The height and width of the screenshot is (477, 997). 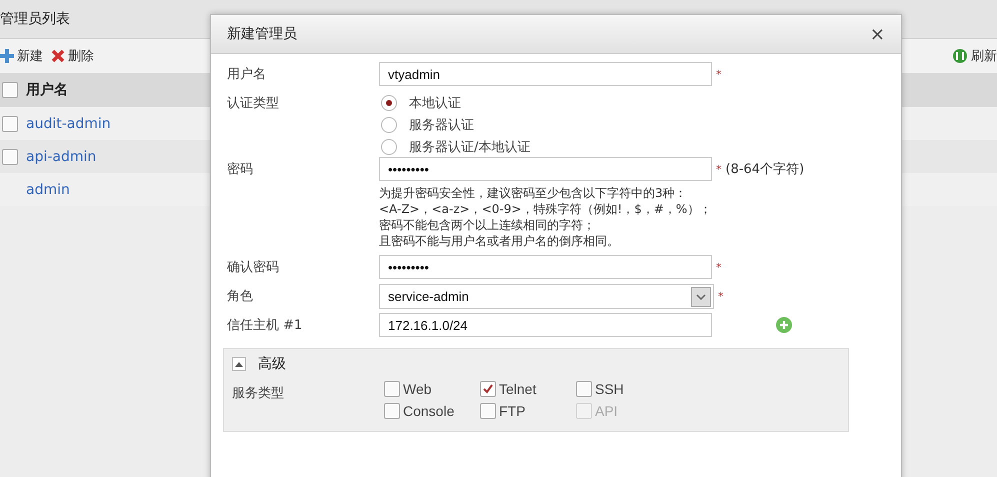 What do you see at coordinates (253, 103) in the screenshot?
I see `field-label: 认证类型` at bounding box center [253, 103].